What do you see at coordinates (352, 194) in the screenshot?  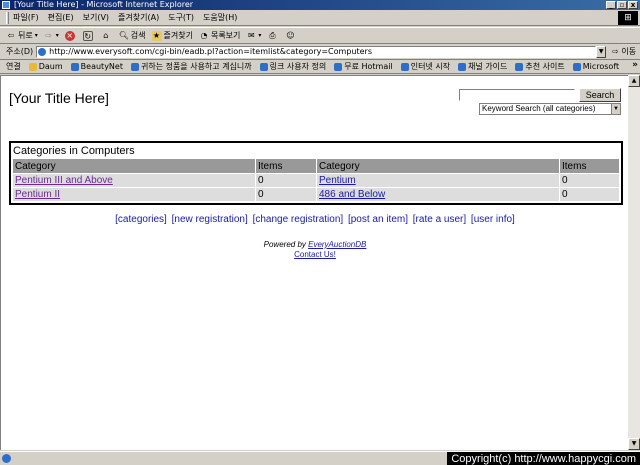 I see `category-link: 486 and Below` at bounding box center [352, 194].